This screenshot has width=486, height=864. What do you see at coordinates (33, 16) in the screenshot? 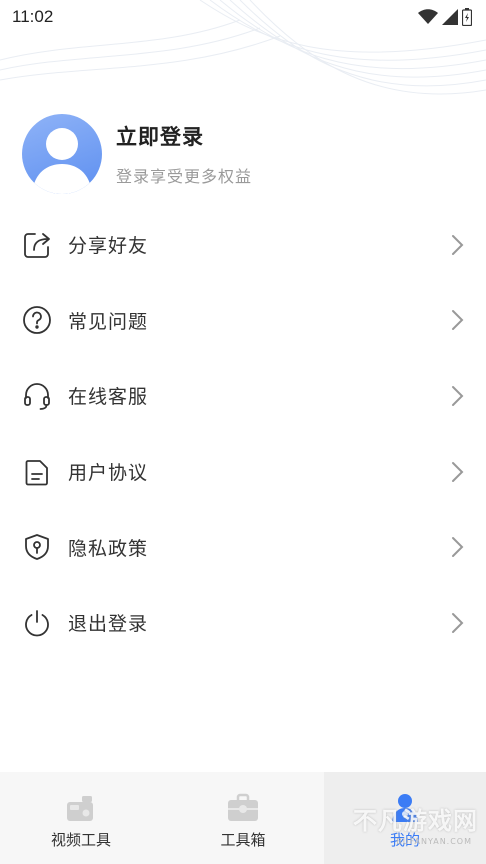
I see `status-time: 11:02` at bounding box center [33, 16].